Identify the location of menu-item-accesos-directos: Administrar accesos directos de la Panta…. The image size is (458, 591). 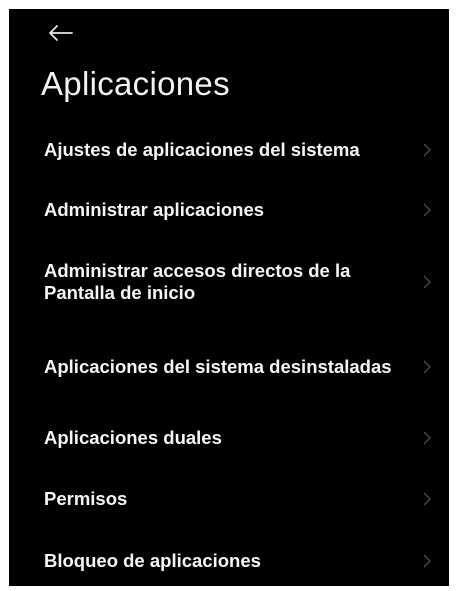
(229, 282).